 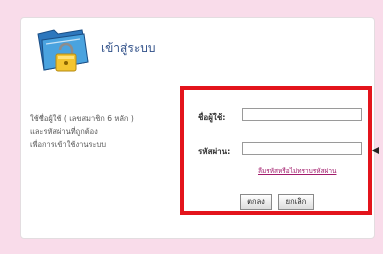 I want to click on username-input, so click(x=302, y=114).